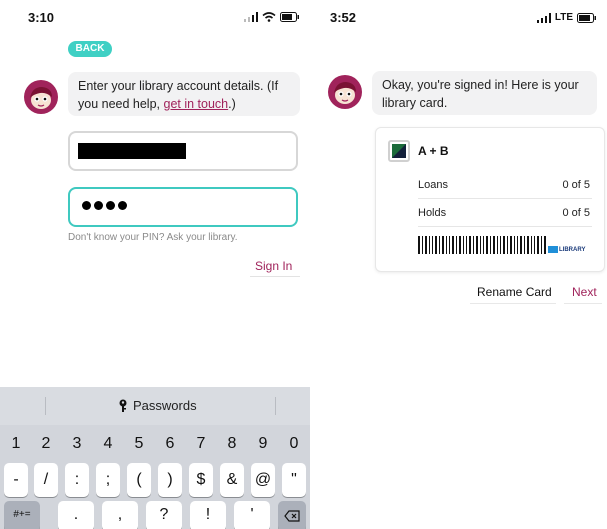 Image resolution: width=607 pixels, height=529 pixels. Describe the element at coordinates (196, 104) in the screenshot. I see `get-in-touch-link: get in touch` at that location.